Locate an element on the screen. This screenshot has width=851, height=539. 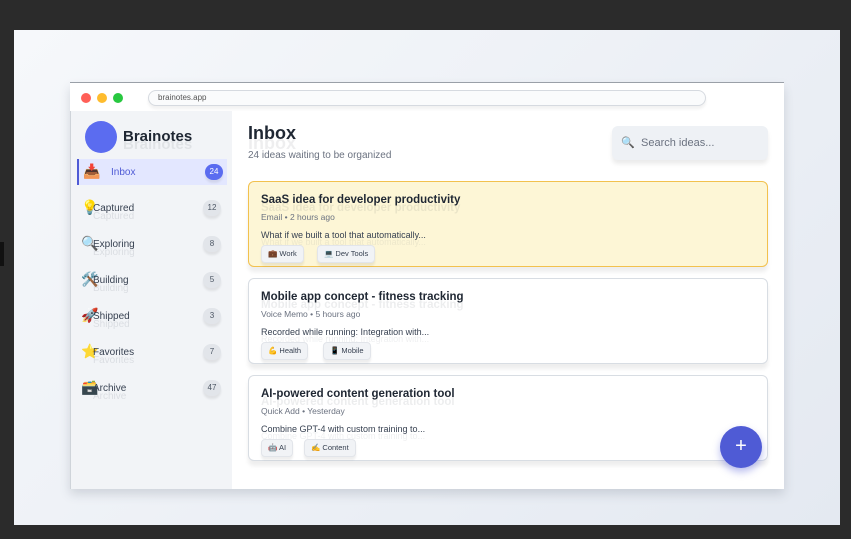
idea-meta: Email • 2 hours ago is located at coordinates (298, 217).